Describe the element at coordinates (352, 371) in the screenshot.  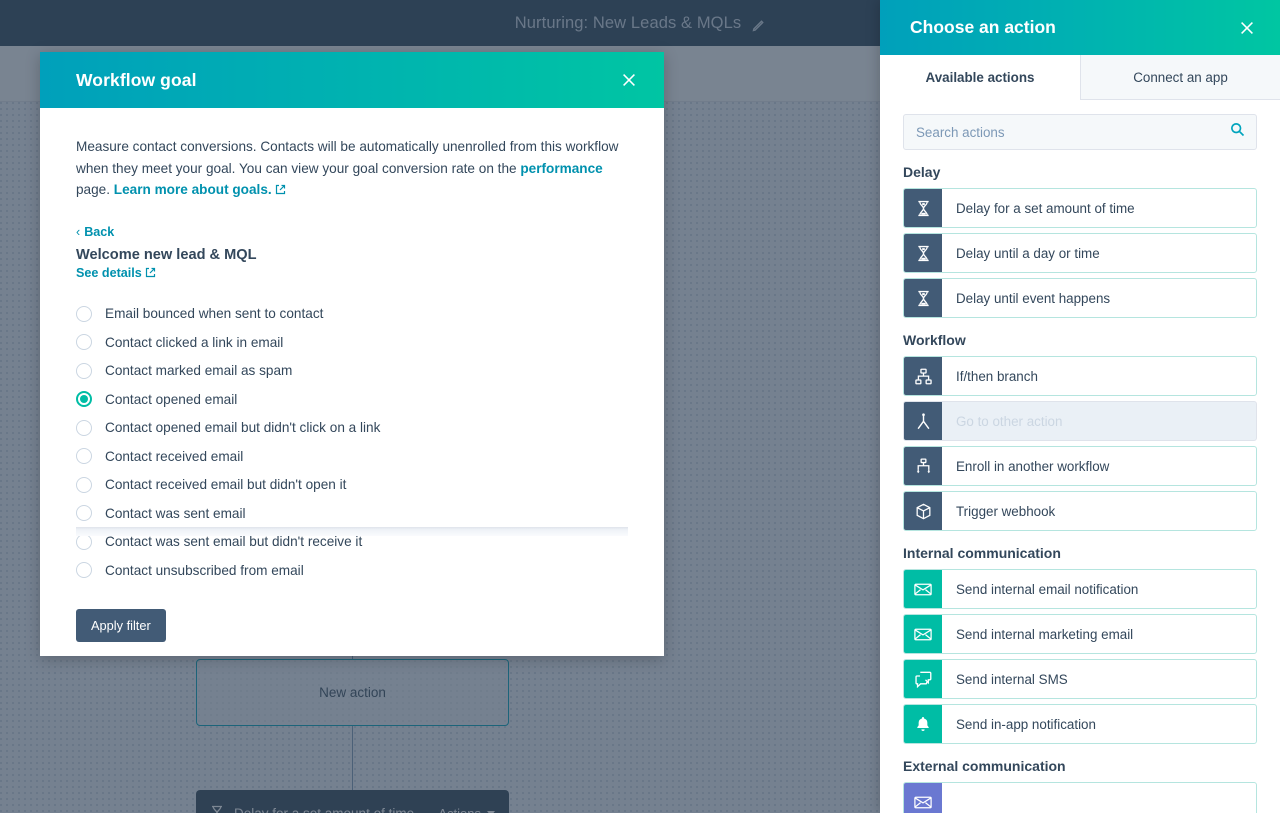
I see `goal-option-row: Contact marked email as spam` at that location.